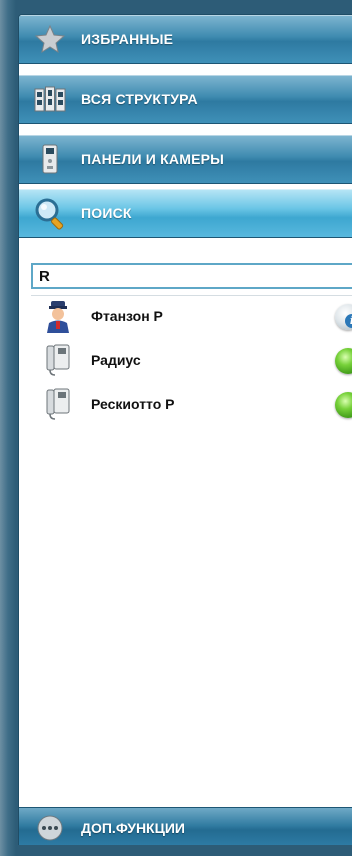 The width and height of the screenshot is (352, 856). Describe the element at coordinates (116, 360) in the screenshot. I see `result-name: Радиус` at that location.